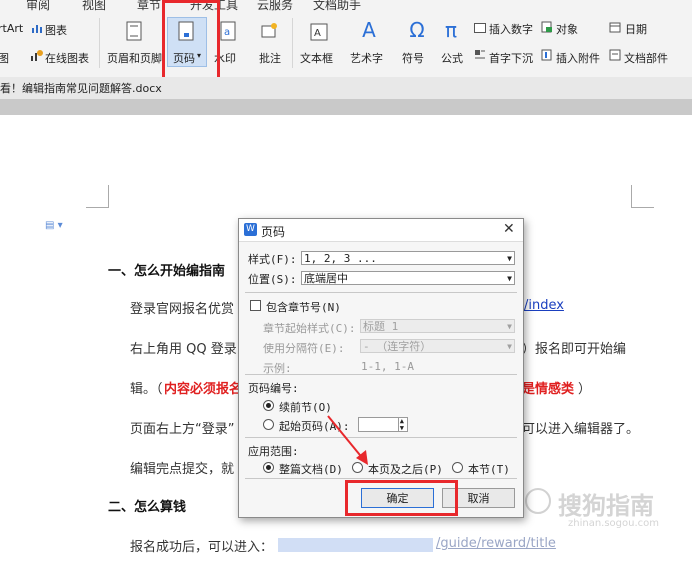 The image size is (692, 572). I want to click on apply-section-radio, so click(457, 467).